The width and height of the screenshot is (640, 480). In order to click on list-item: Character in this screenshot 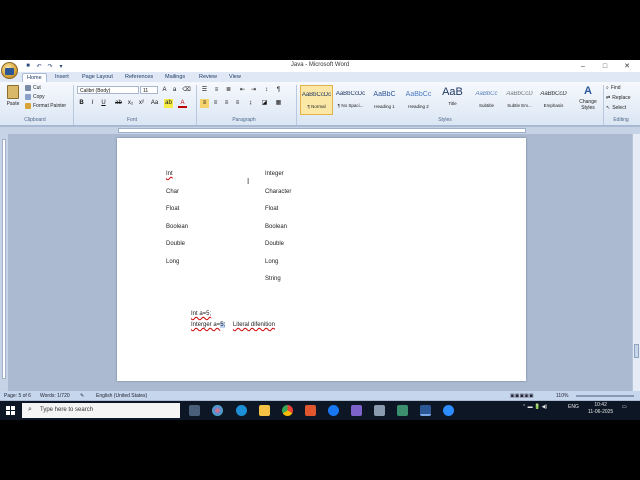, I will do `click(278, 192)`.